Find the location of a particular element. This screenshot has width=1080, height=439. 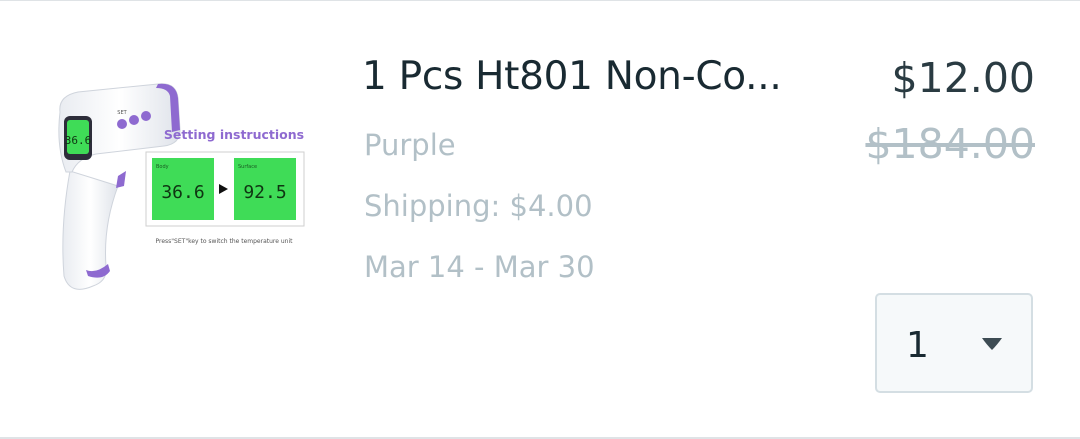

original-price: $184.00 is located at coordinates (950, 144).